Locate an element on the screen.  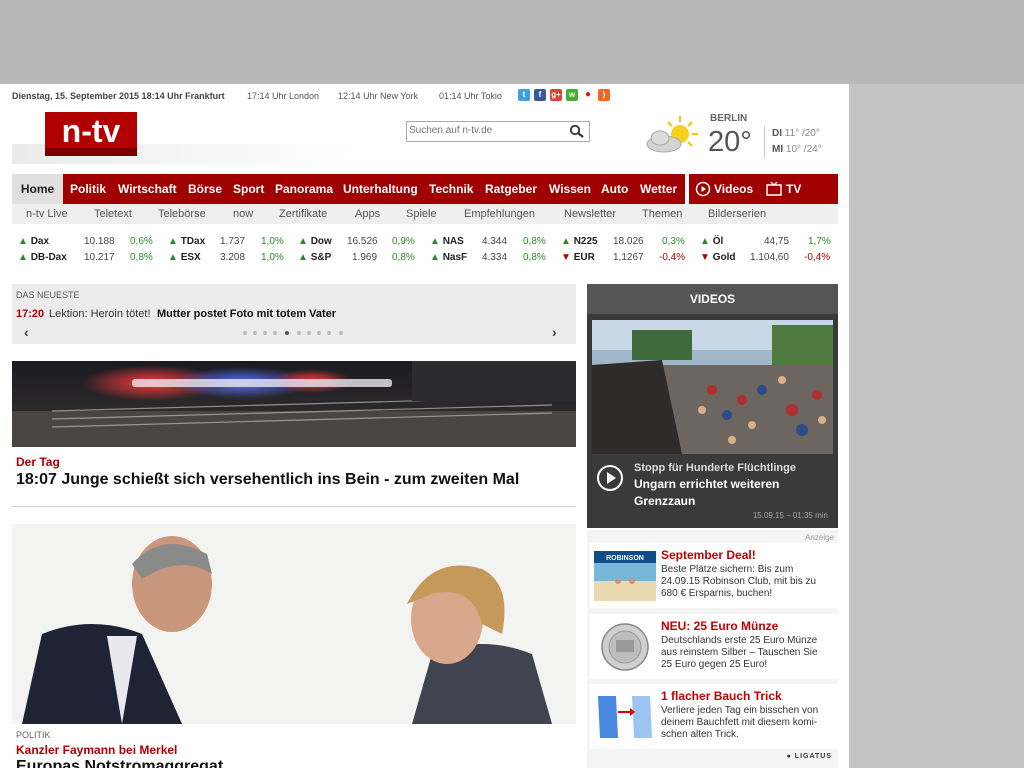
ticker-item: ▼ EUR is located at coordinates (578, 257).